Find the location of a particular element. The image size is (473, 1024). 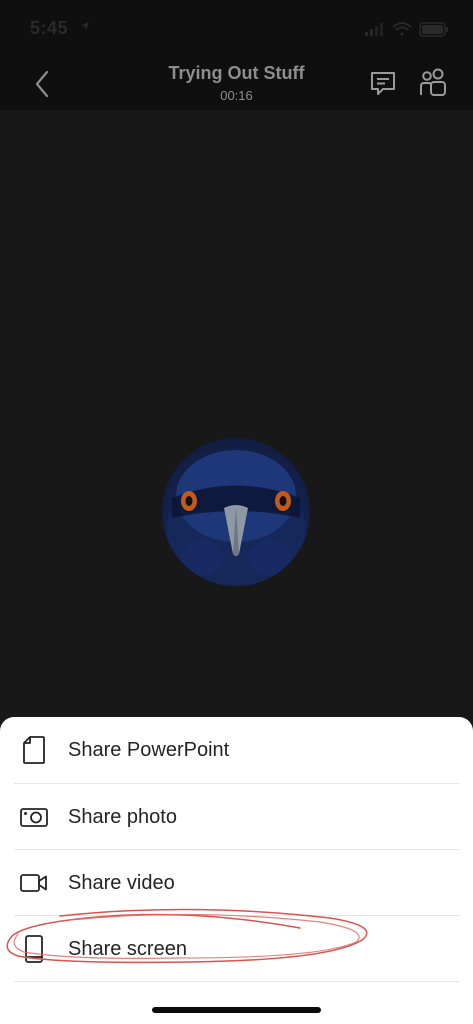

location-arrow-icon is located at coordinates (85, 26).